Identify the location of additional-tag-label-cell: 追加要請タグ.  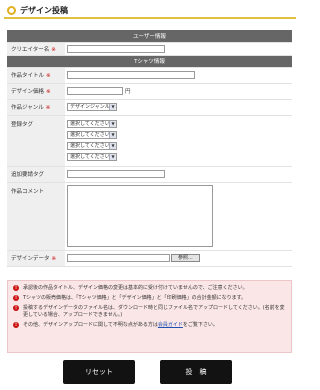
(36, 174).